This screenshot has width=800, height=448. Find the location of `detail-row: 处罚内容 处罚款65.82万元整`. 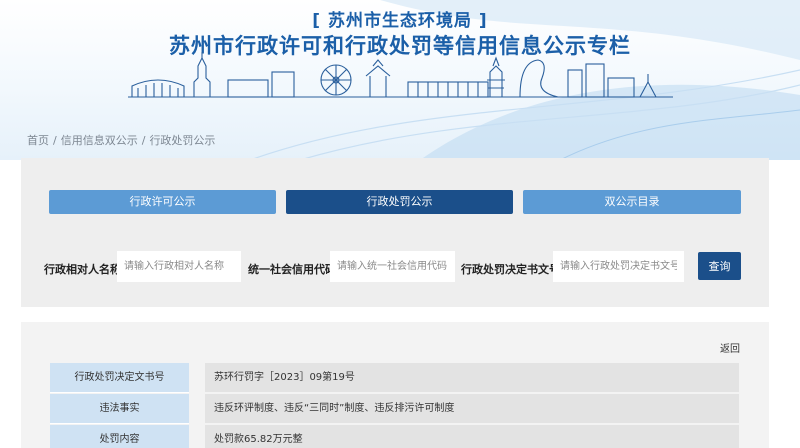

detail-row: 处罚内容 处罚款65.82万元整 is located at coordinates (394, 436).